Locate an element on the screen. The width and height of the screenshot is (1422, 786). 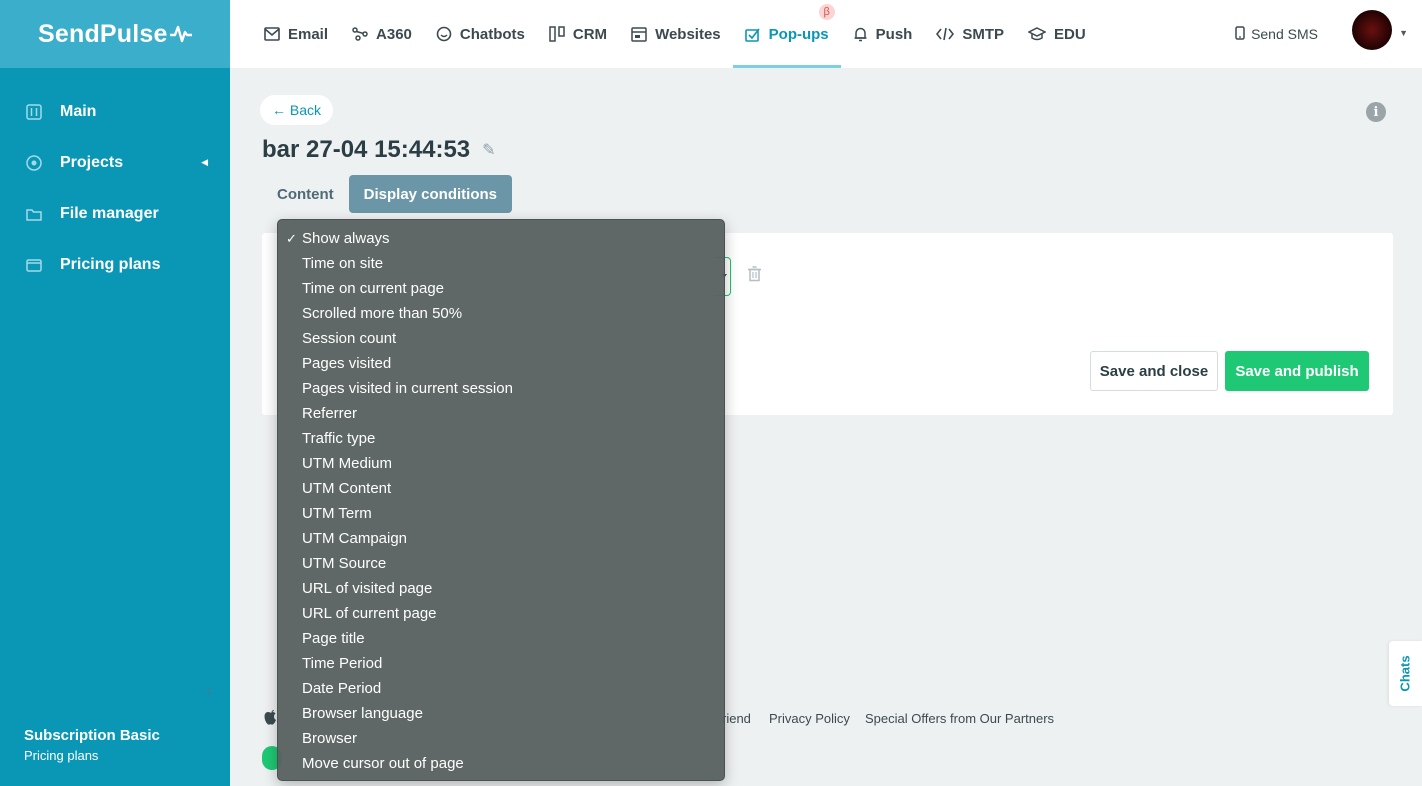
dropdown-option: Browser is located at coordinates (501, 738).